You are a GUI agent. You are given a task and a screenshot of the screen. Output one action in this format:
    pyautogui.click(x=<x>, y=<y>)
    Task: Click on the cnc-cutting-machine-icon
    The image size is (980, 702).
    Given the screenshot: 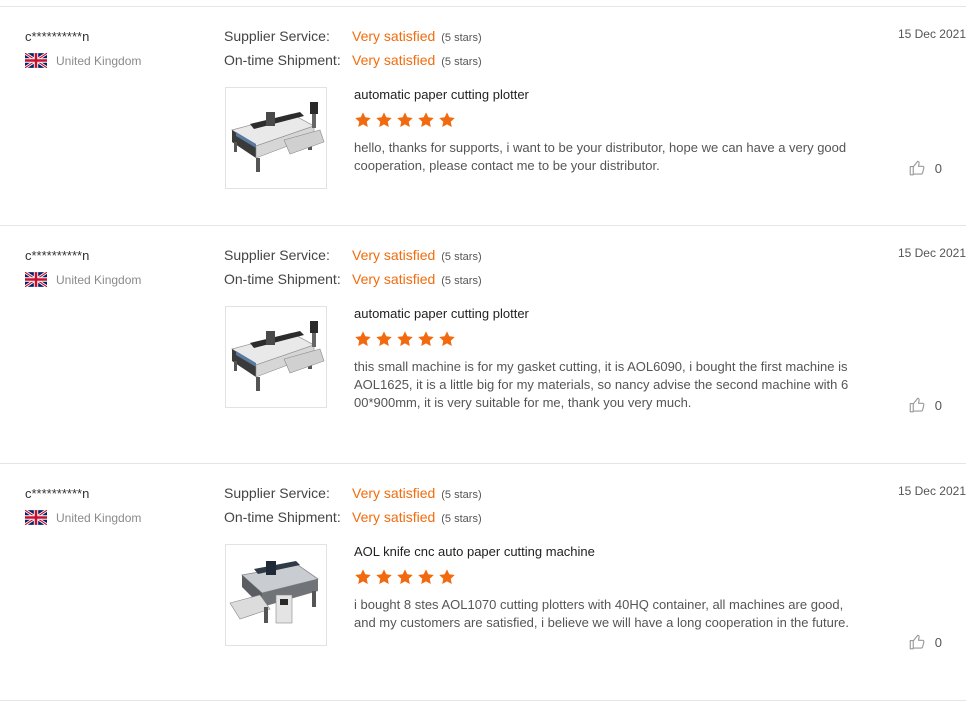 What is the action you would take?
    pyautogui.click(x=276, y=595)
    